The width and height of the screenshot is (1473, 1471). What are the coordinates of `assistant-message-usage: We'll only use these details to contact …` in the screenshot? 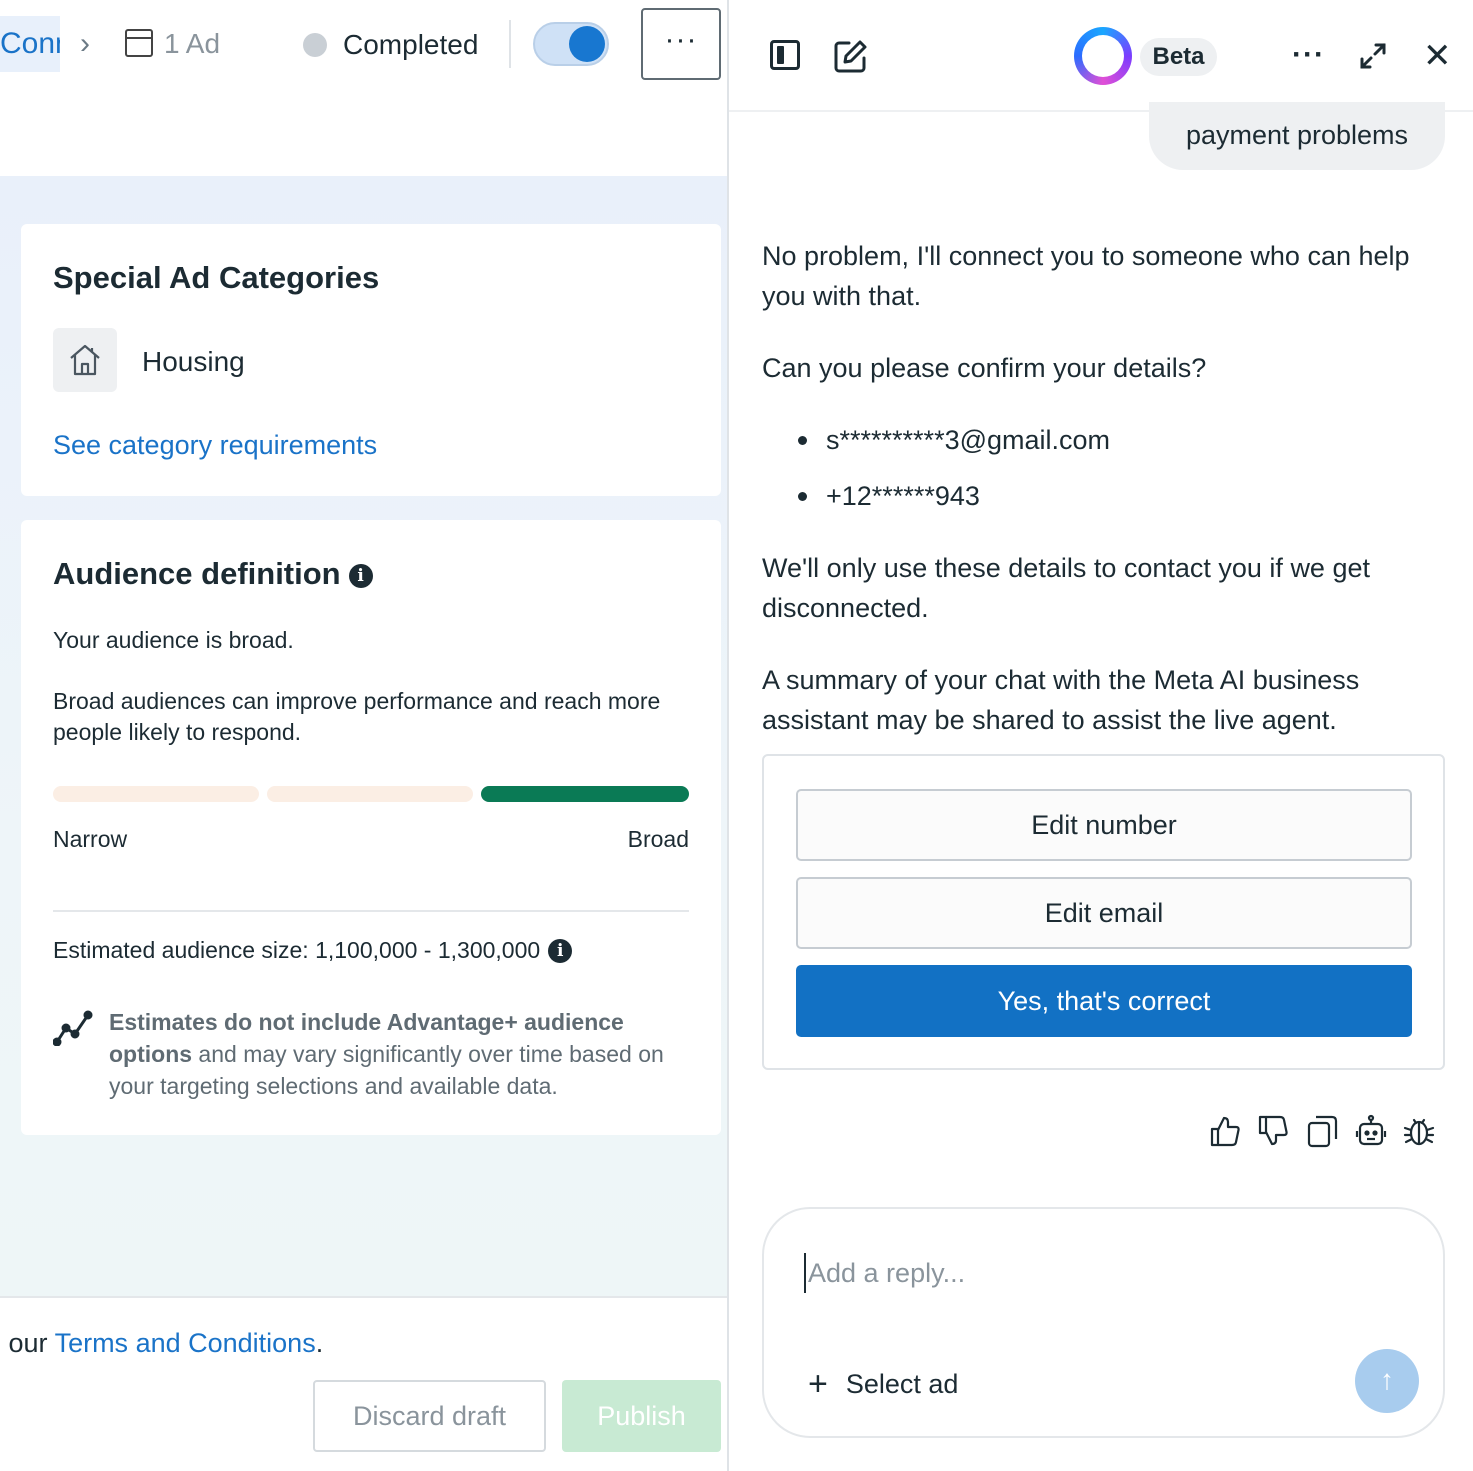 It's located at (1066, 588).